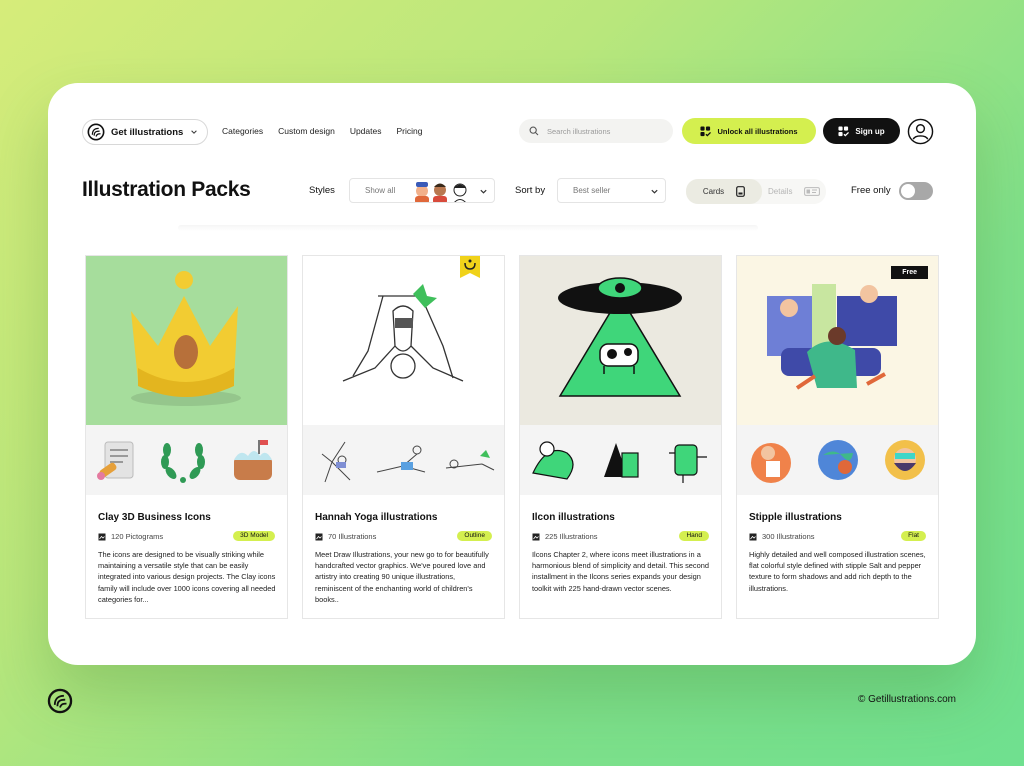 Image resolution: width=1024 pixels, height=766 pixels. I want to click on nav-custom-design: Custom design, so click(306, 131).